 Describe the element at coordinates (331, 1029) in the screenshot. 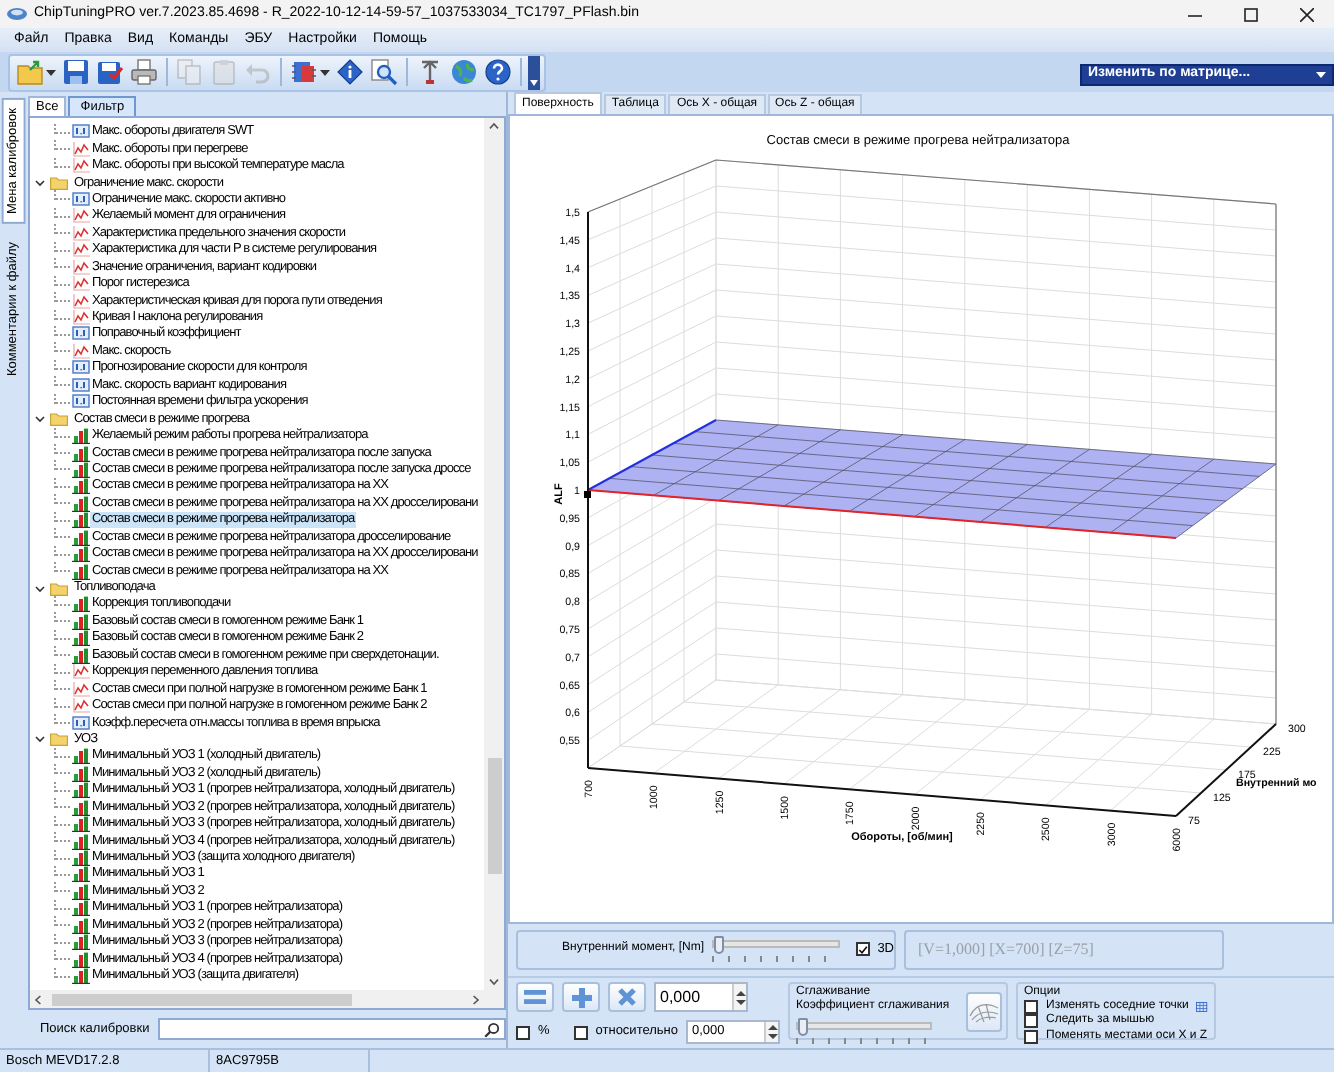

I see `search-field` at that location.